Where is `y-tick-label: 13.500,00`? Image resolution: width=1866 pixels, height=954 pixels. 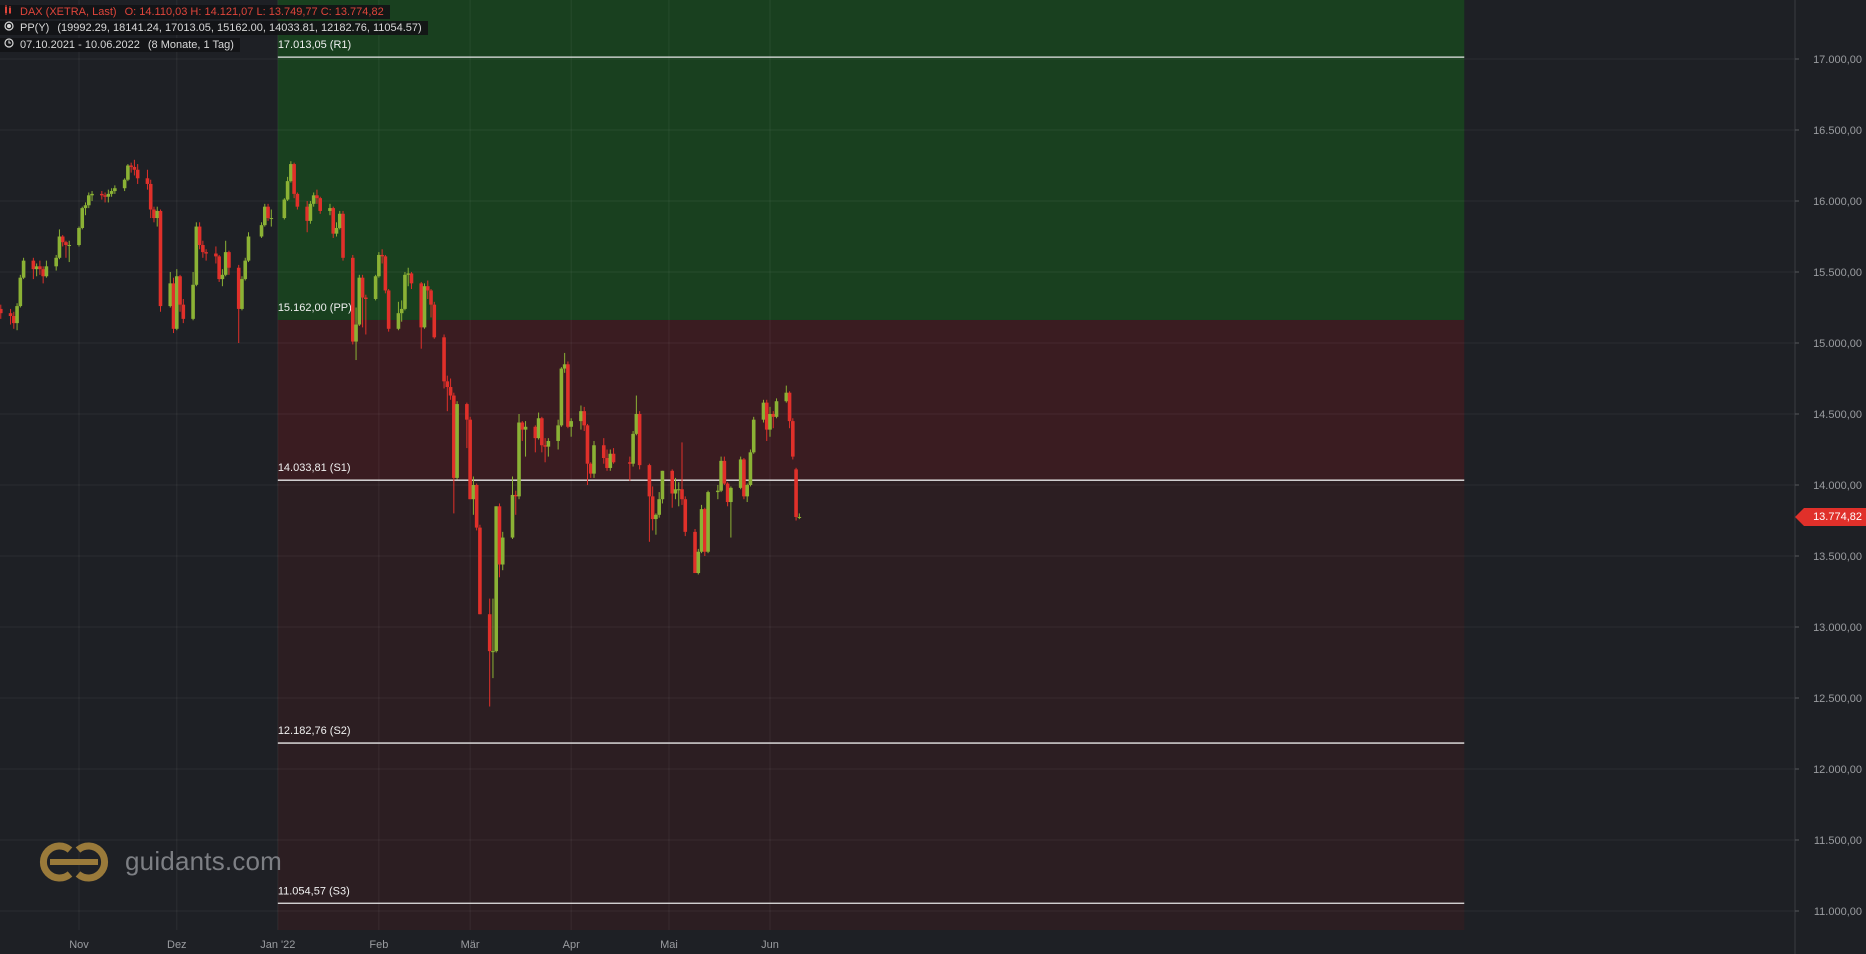 y-tick-label: 13.500,00 is located at coordinates (1837, 557).